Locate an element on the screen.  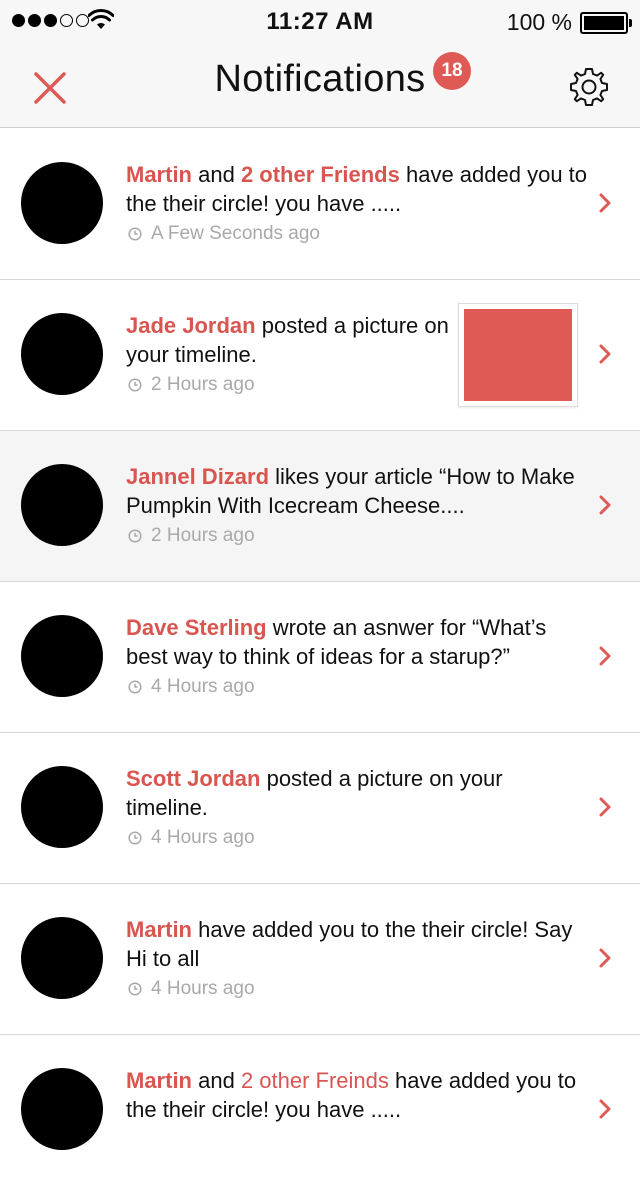
timestamp: A Few Seconds ago is located at coordinates (224, 234).